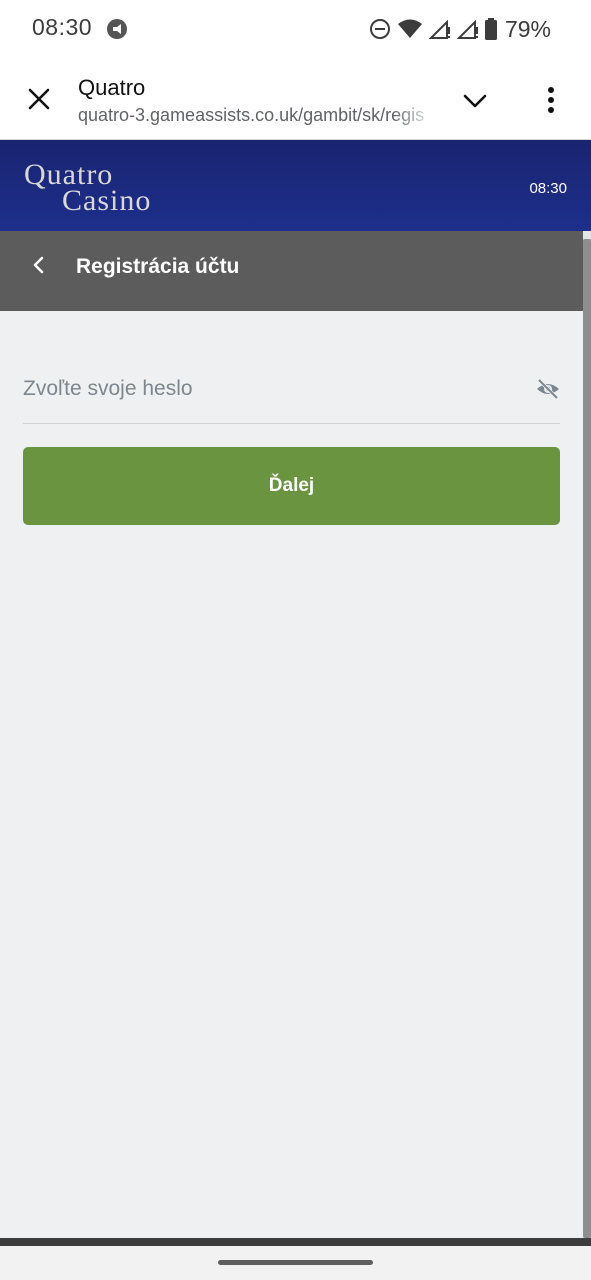 Image resolution: width=591 pixels, height=1280 pixels. What do you see at coordinates (295, 1242) in the screenshot?
I see `bottom-edge` at bounding box center [295, 1242].